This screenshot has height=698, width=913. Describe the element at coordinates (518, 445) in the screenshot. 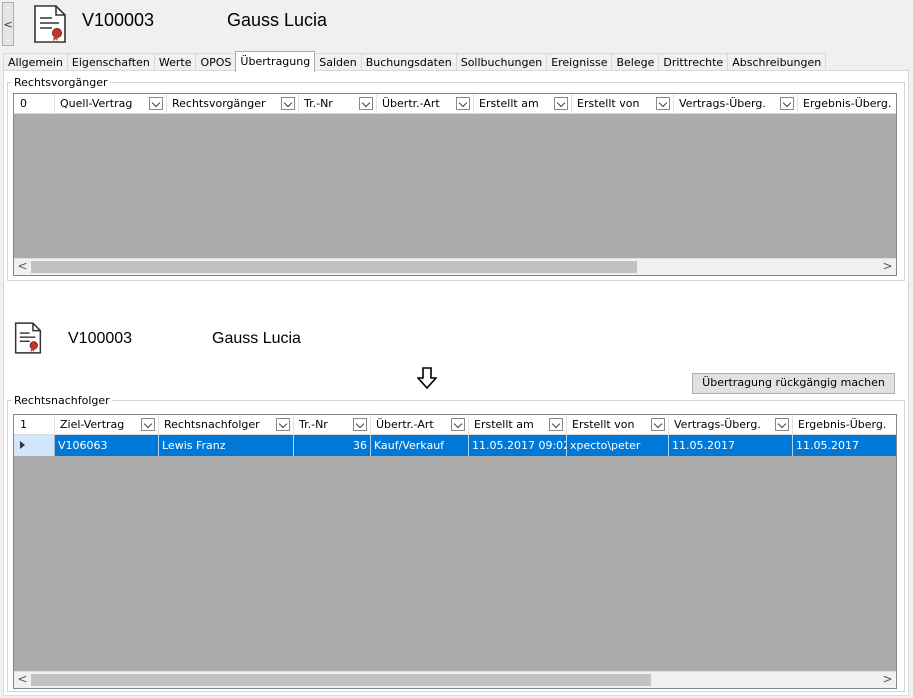

I see `cell-erstellt-am: 11.05.2017 09:02` at that location.